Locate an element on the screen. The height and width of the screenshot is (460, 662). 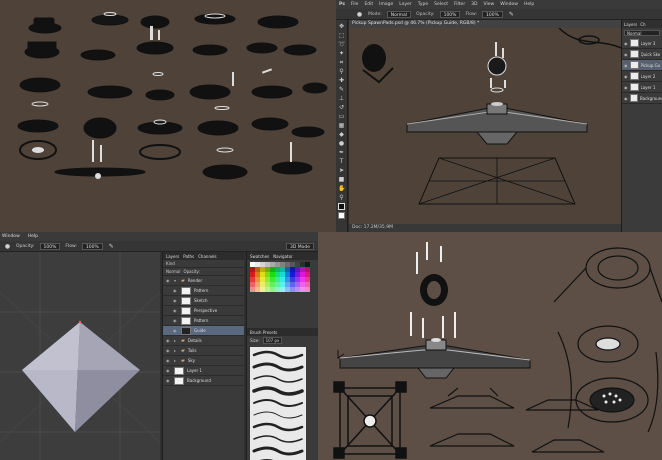
brush-preset-list is located at coordinates (278, 403).